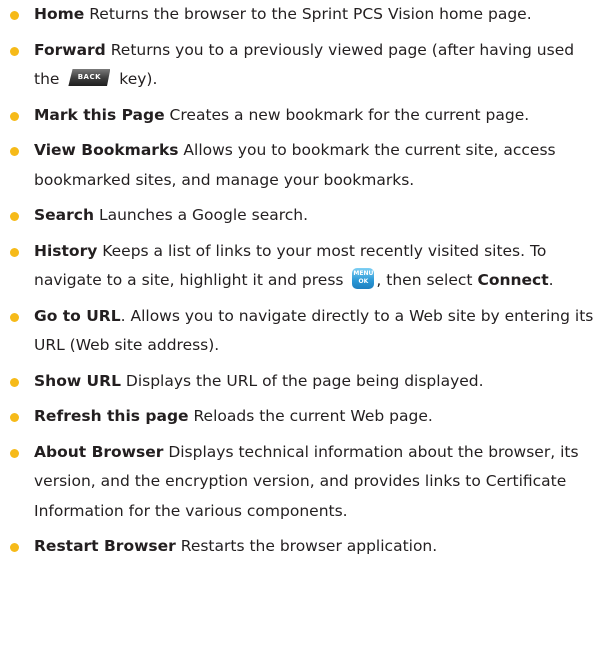 The image size is (595, 658). Describe the element at coordinates (89, 77) in the screenshot. I see `back-key-icon: BACK` at that location.